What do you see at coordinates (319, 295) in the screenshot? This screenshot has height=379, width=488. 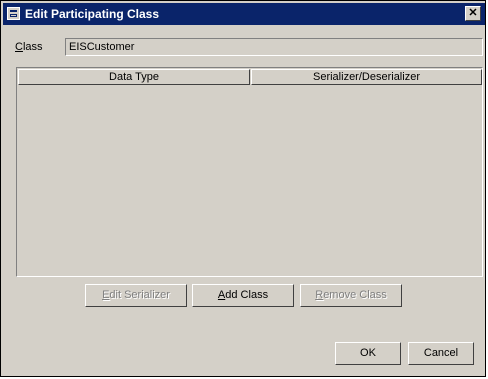 I see `remove-class-mnemonic: R` at bounding box center [319, 295].